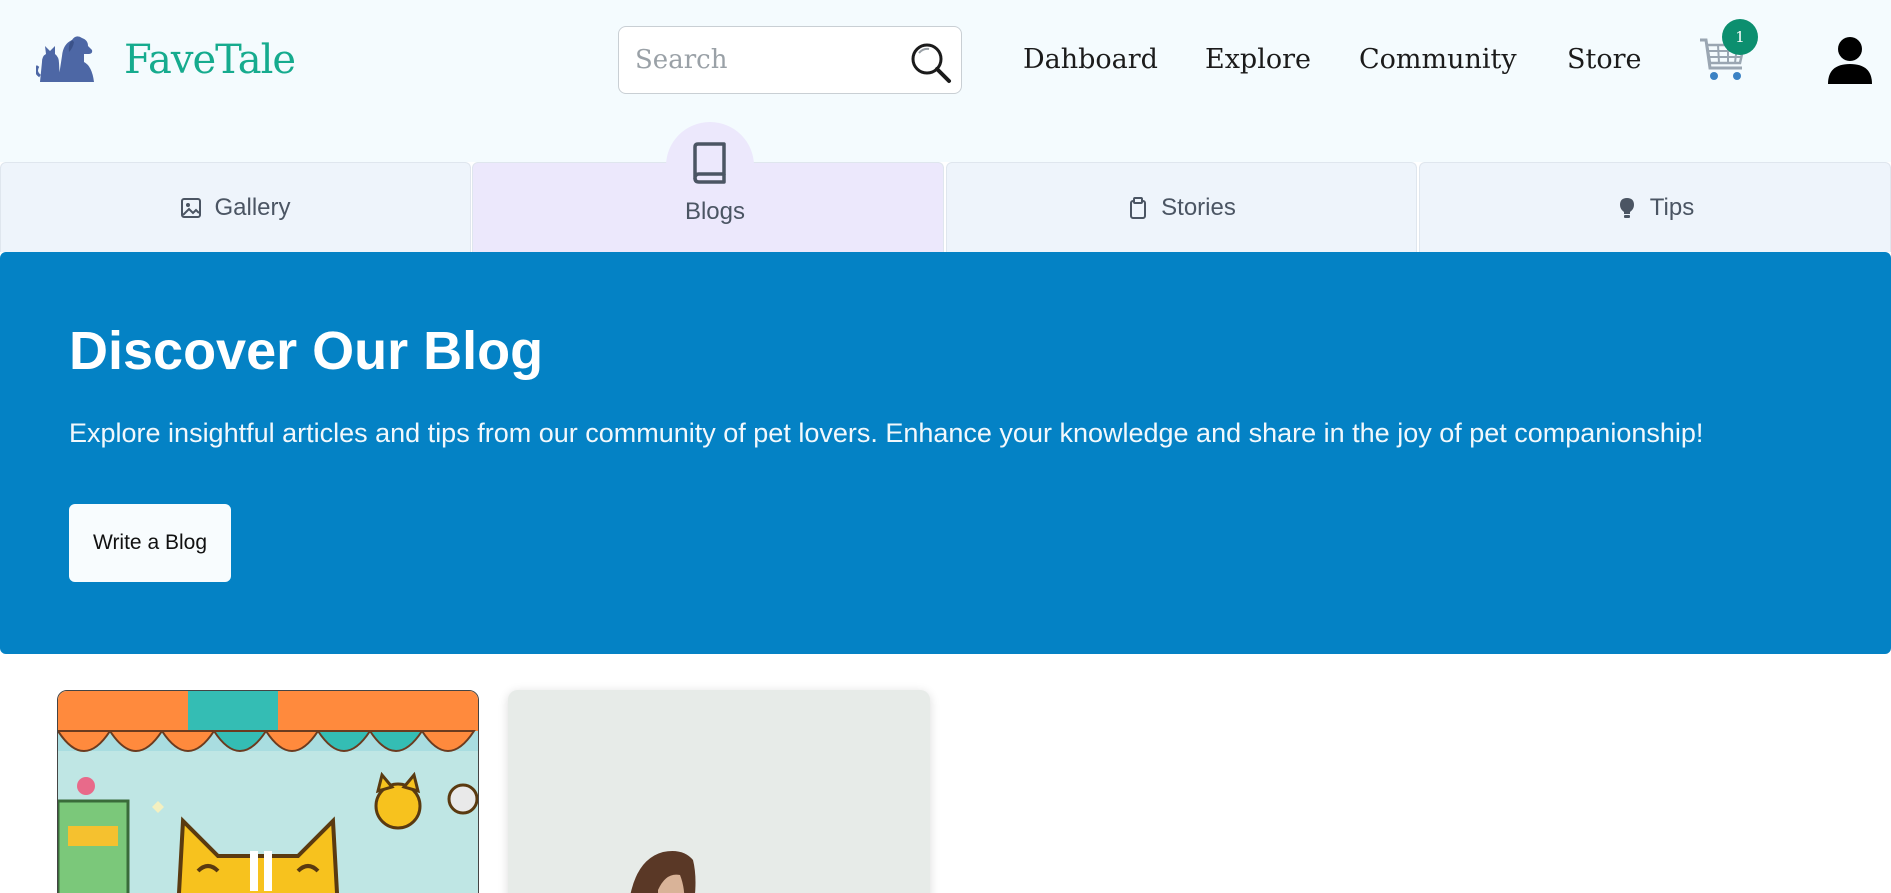 The width and height of the screenshot is (1891, 893). Describe the element at coordinates (65, 59) in the screenshot. I see `pets-logo-icon` at that location.